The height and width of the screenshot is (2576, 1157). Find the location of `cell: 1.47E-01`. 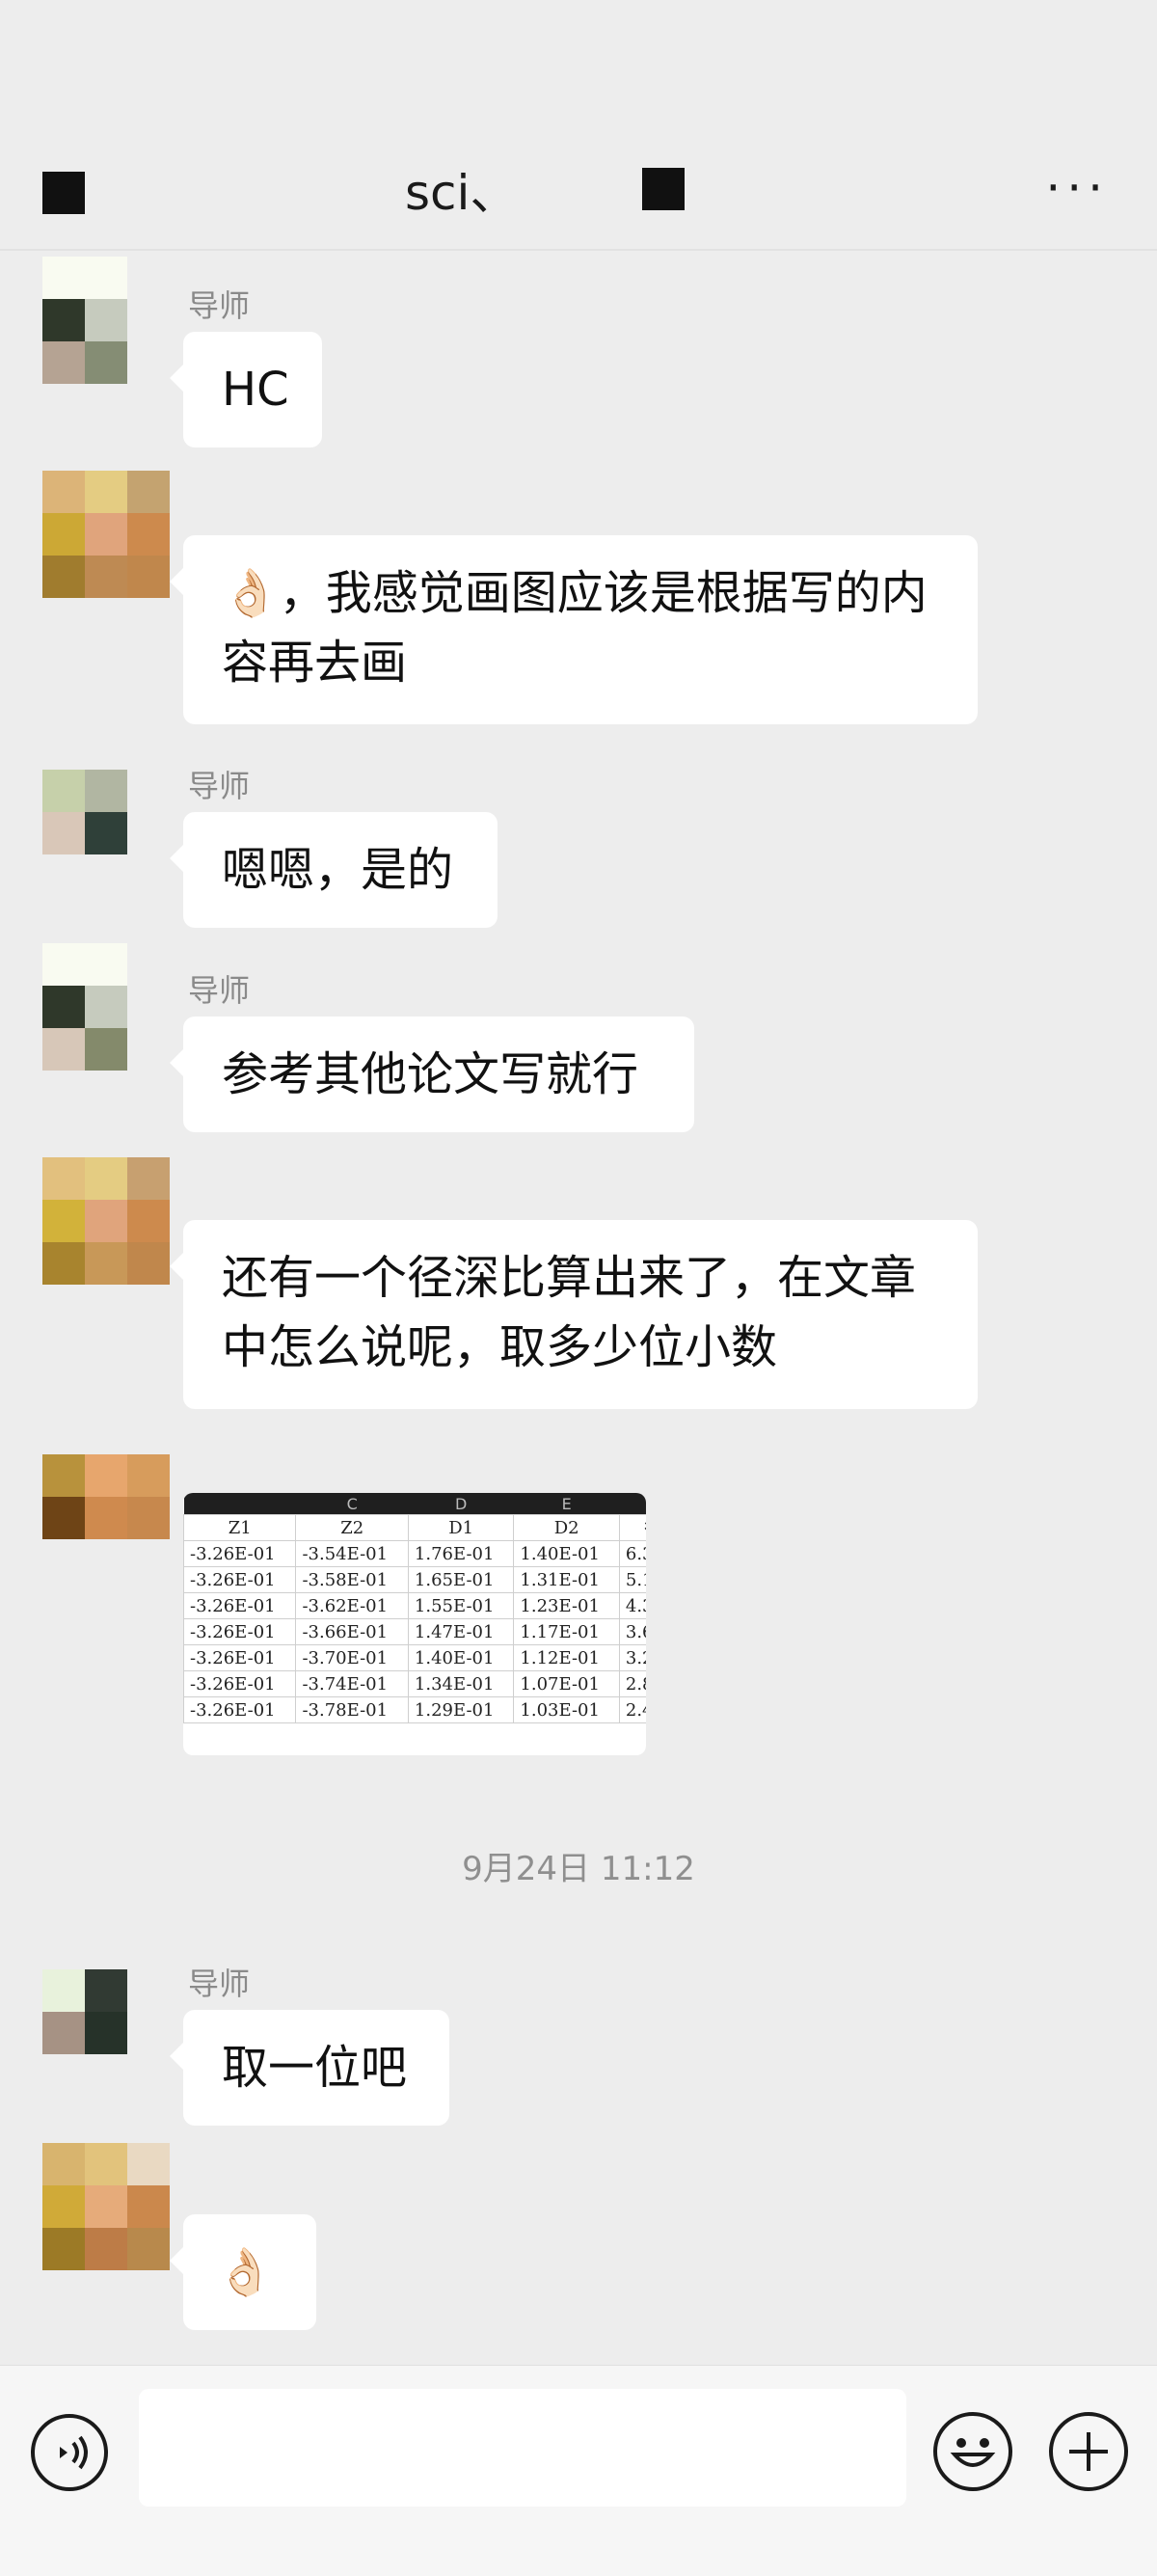

cell: 1.47E-01 is located at coordinates (461, 1631).